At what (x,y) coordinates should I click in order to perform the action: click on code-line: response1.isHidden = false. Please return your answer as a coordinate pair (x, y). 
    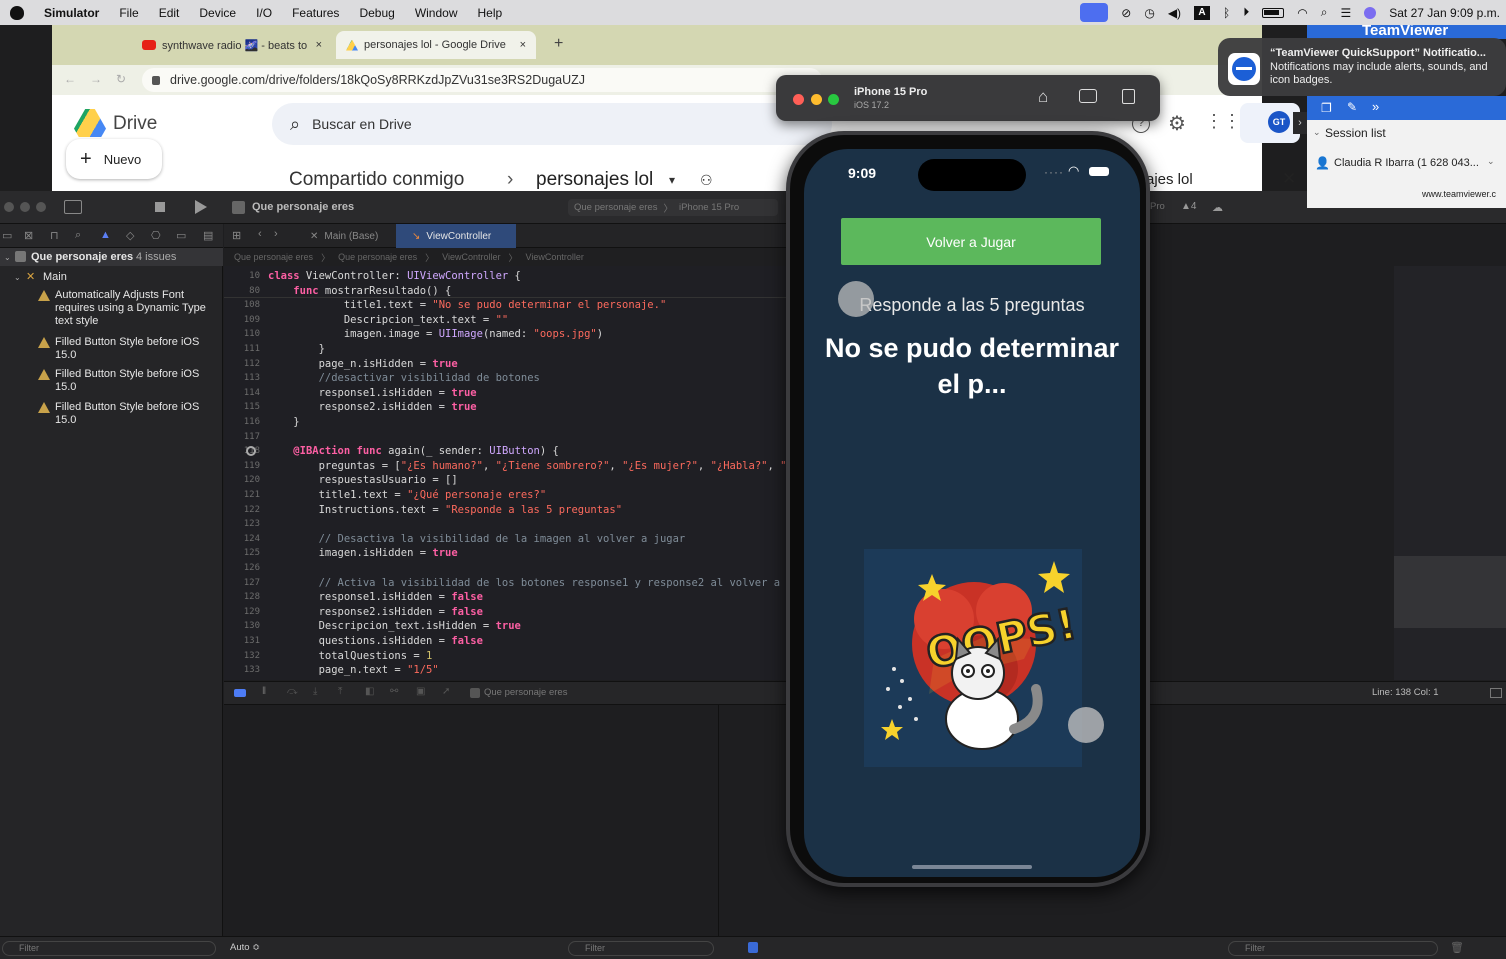
    Looking at the image, I should click on (375, 597).